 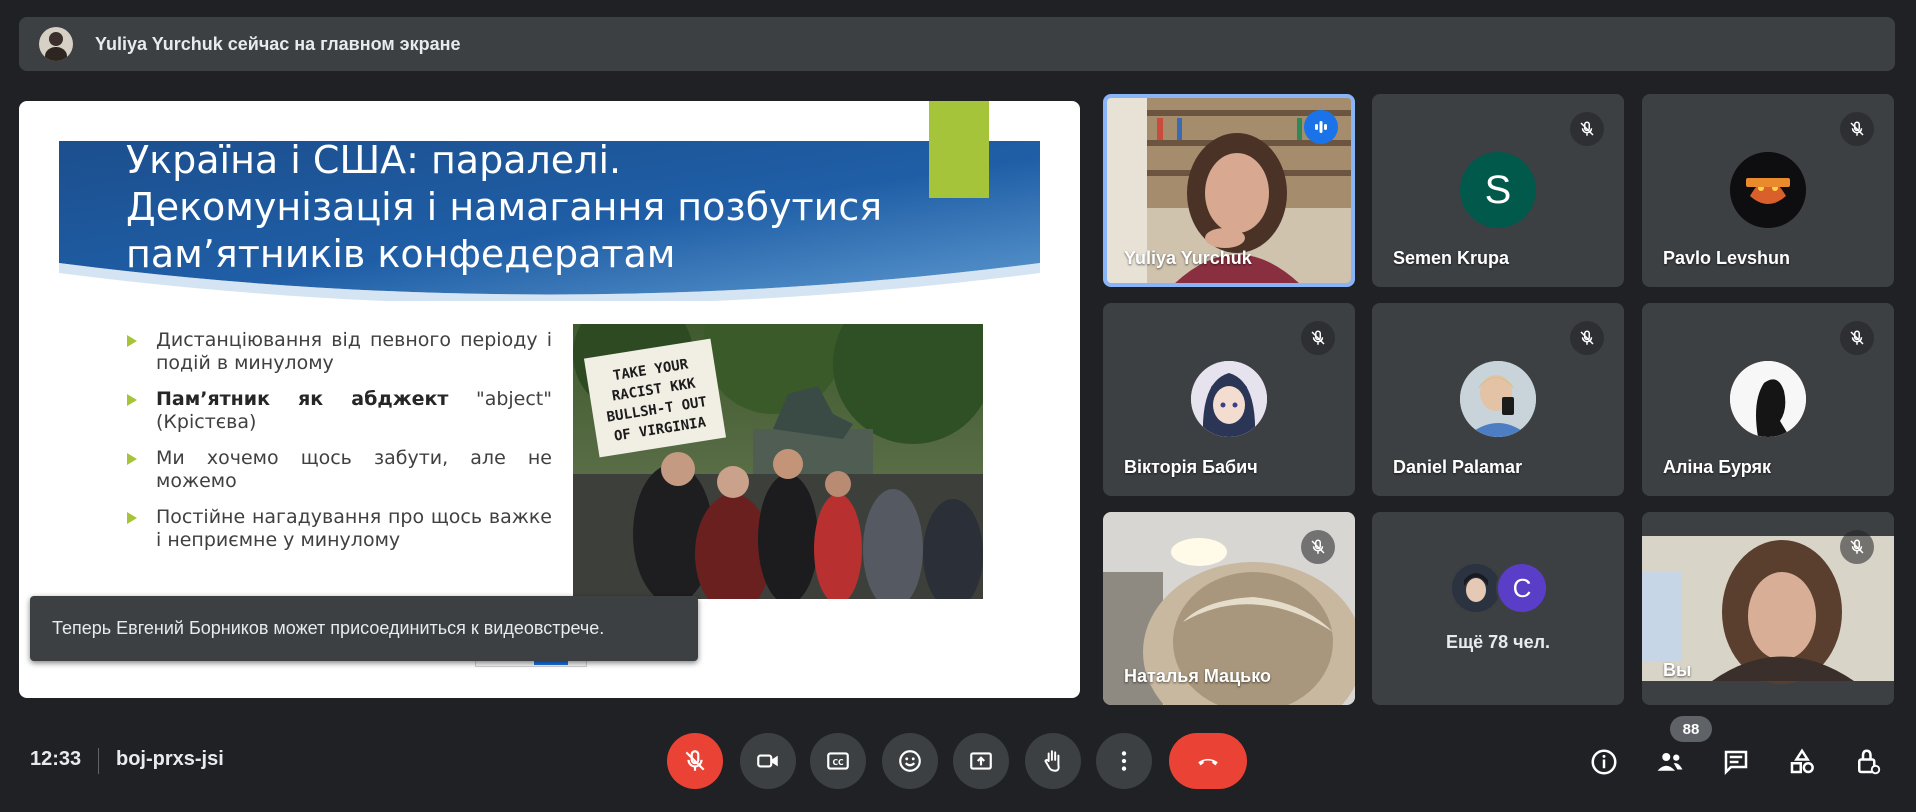 What do you see at coordinates (98, 761) in the screenshot?
I see `divider` at bounding box center [98, 761].